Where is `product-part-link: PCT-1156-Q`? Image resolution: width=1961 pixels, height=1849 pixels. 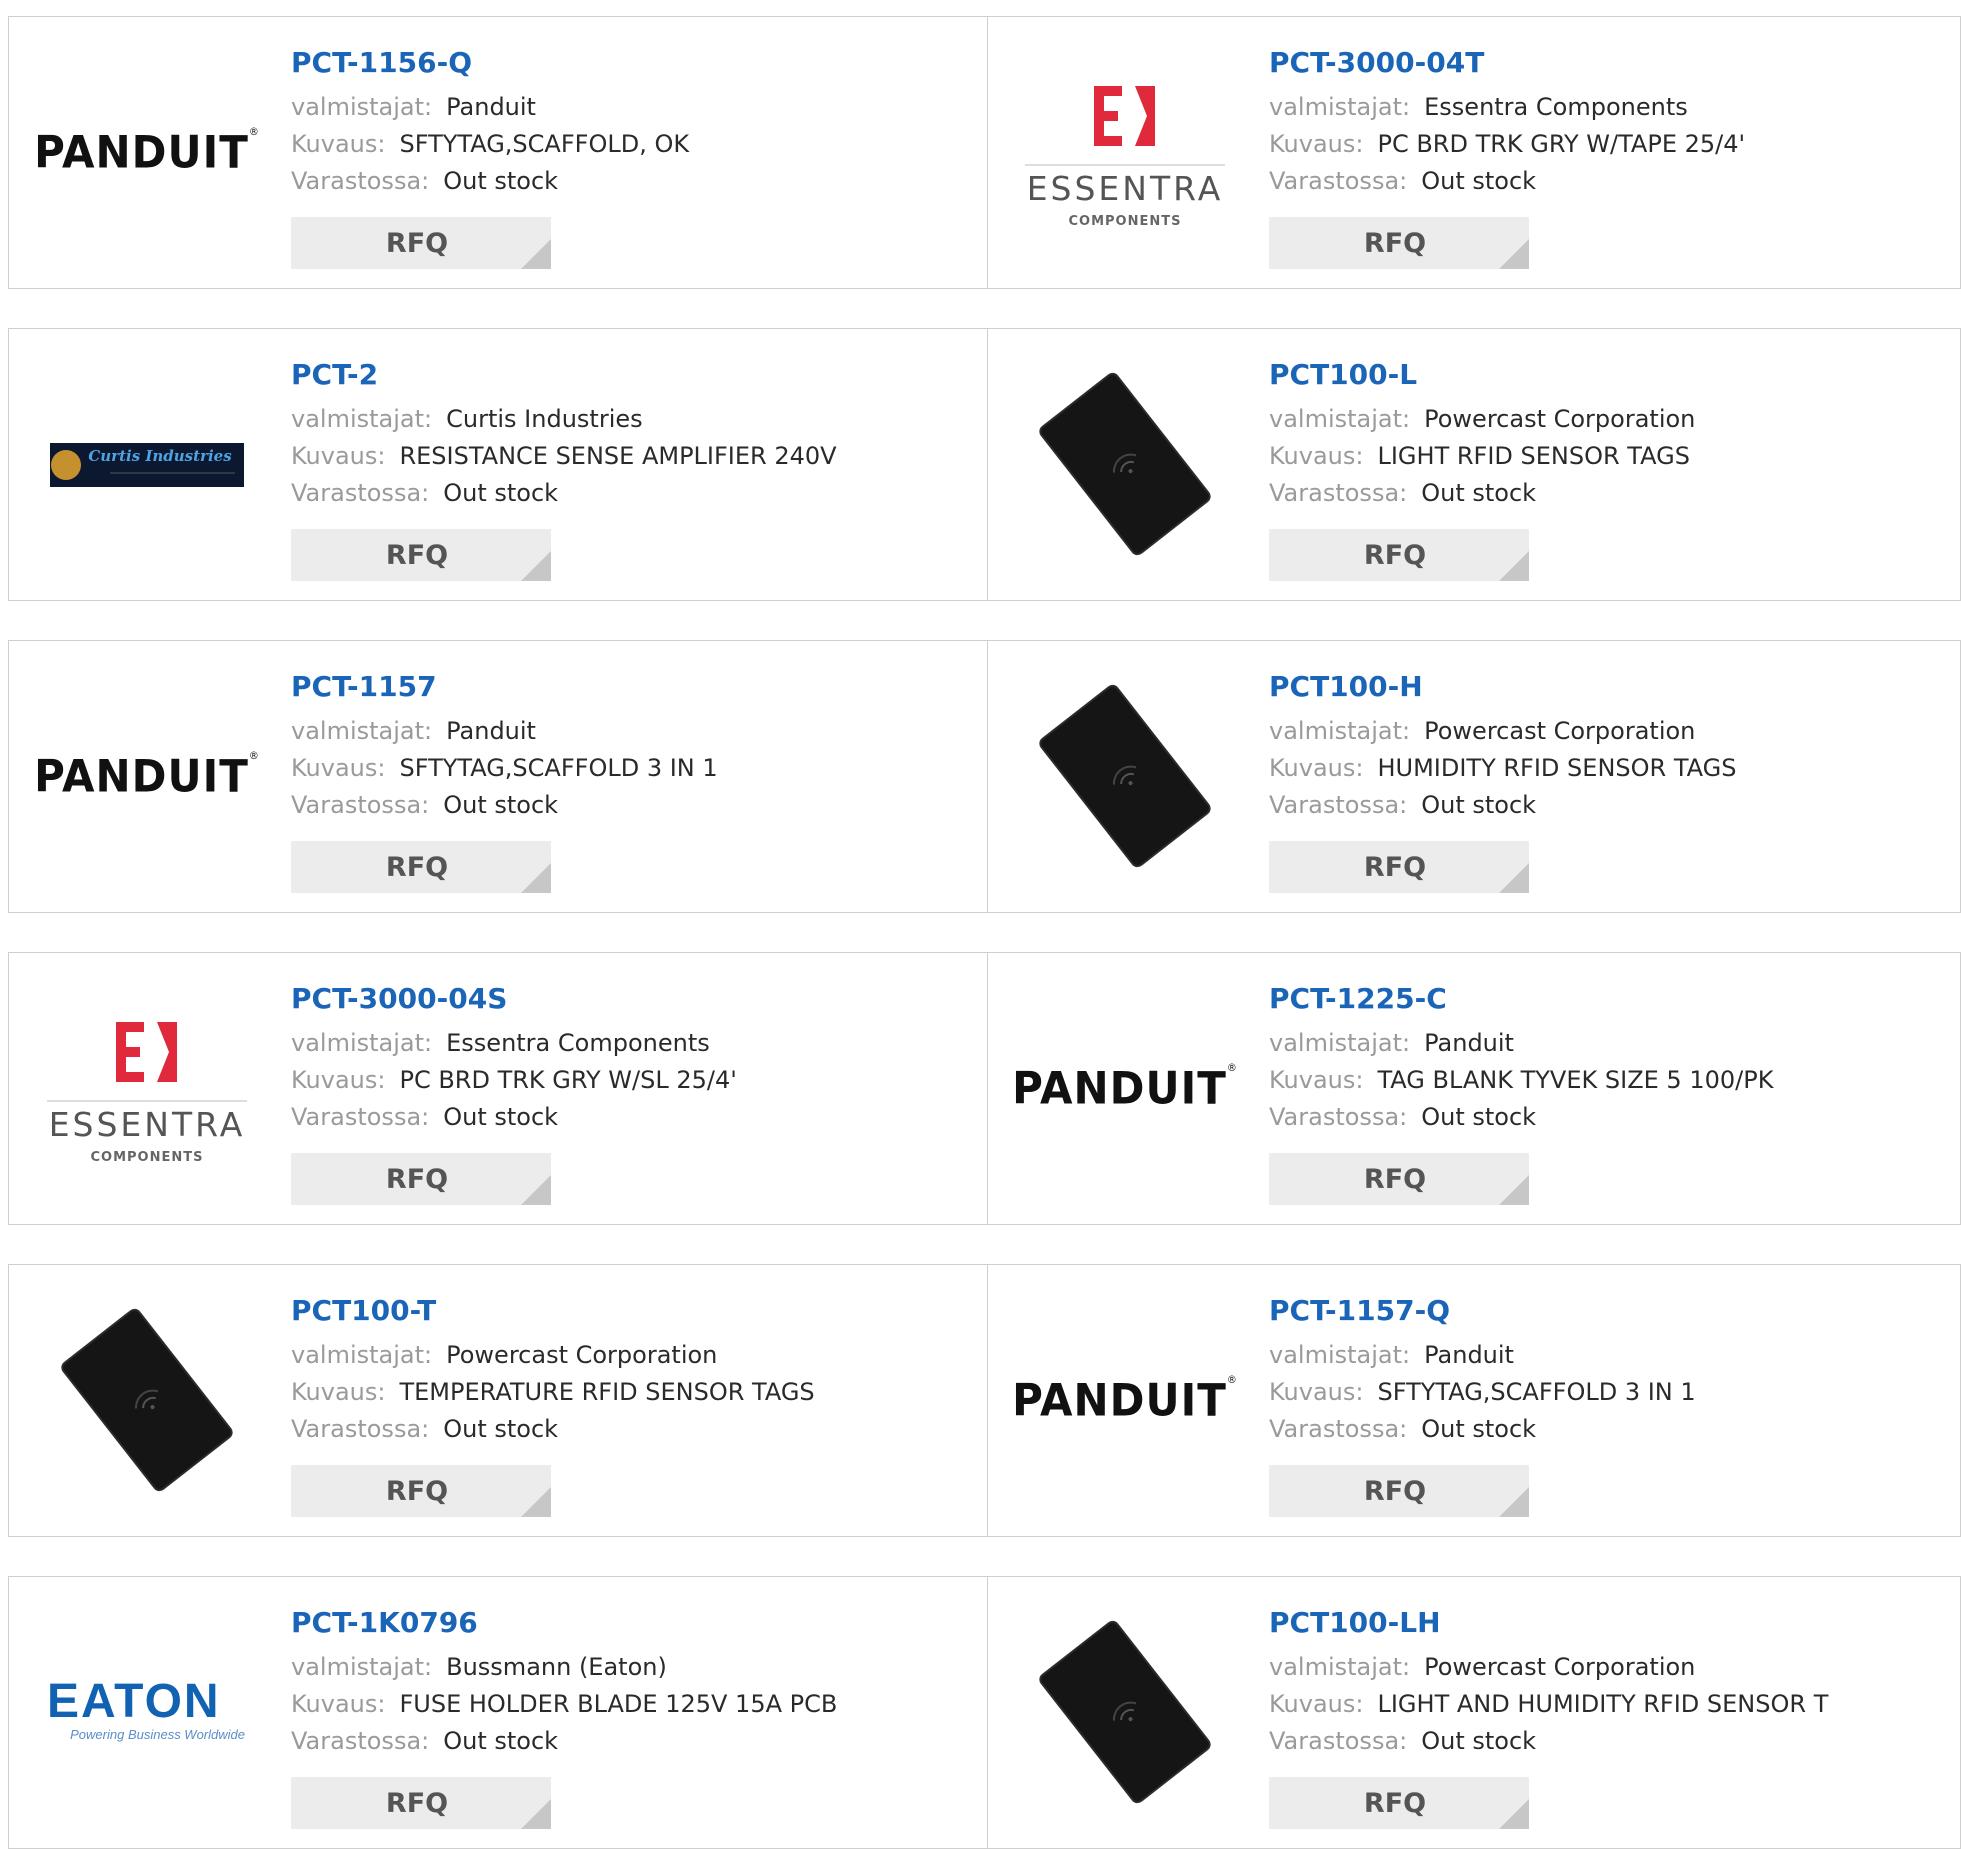 product-part-link: PCT-1156-Q is located at coordinates (631, 63).